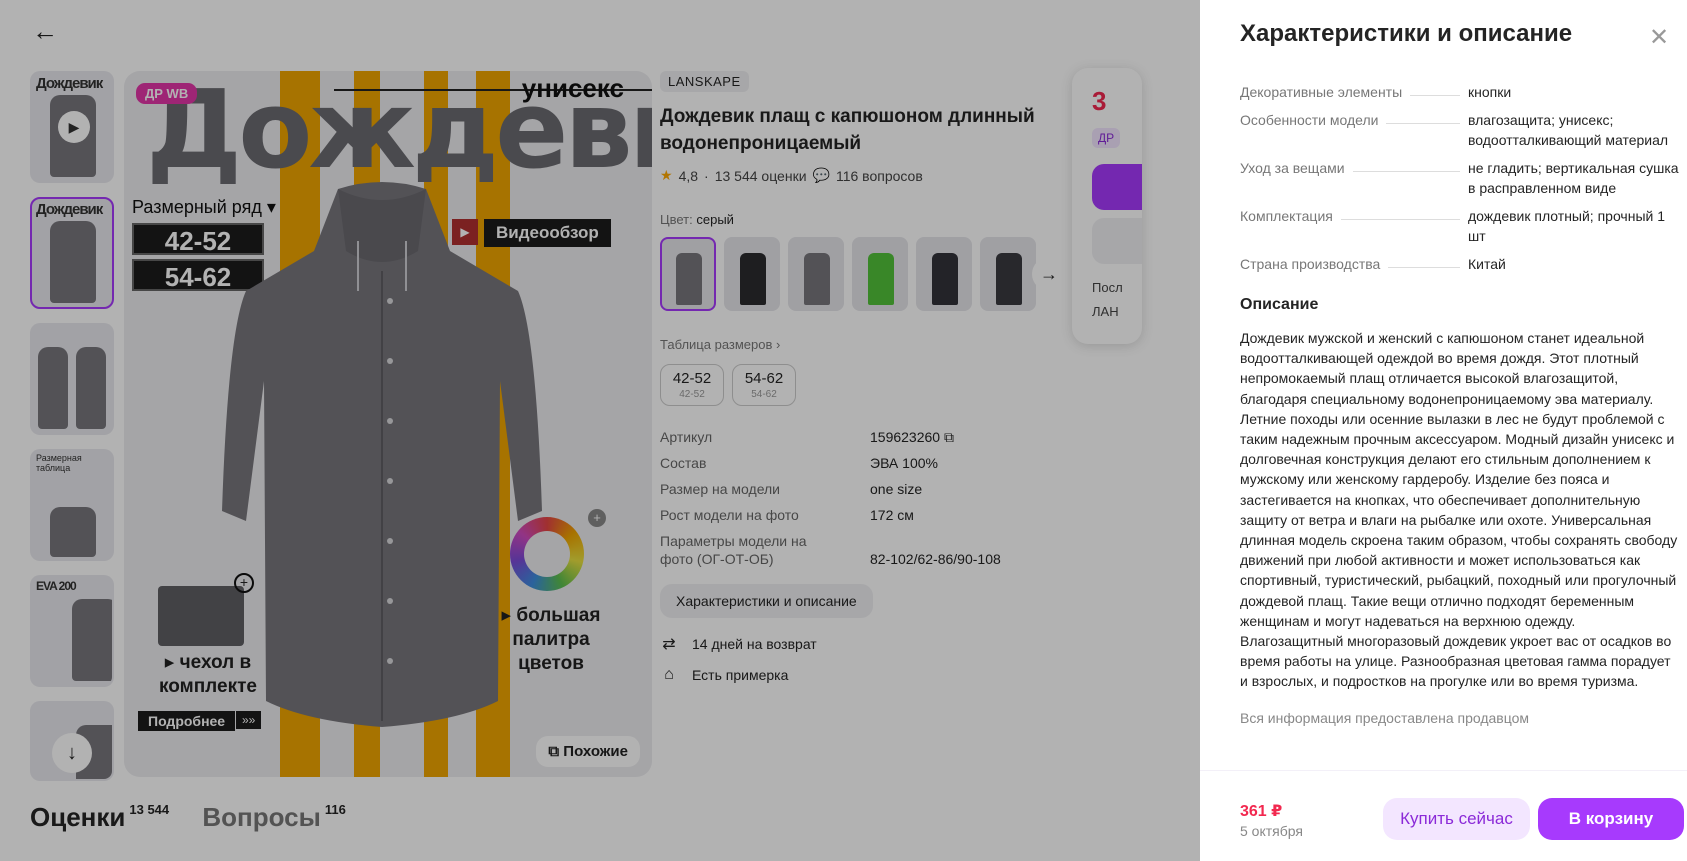  What do you see at coordinates (1567, 226) in the screenshot?
I see `spec-value: дождевик плотный; прочный 1 шт` at bounding box center [1567, 226].